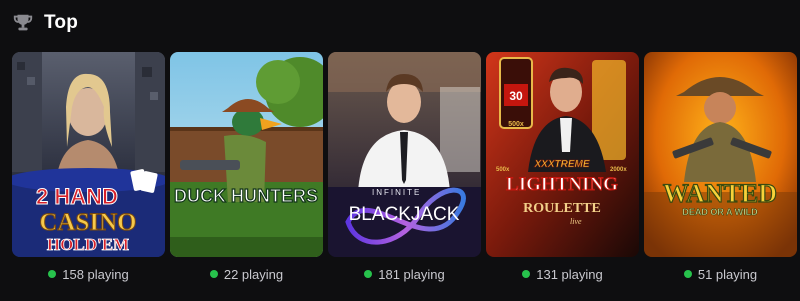 This screenshot has width=800, height=301. What do you see at coordinates (396, 192) in the screenshot?
I see `game-title-prefix: INFINITE` at bounding box center [396, 192].